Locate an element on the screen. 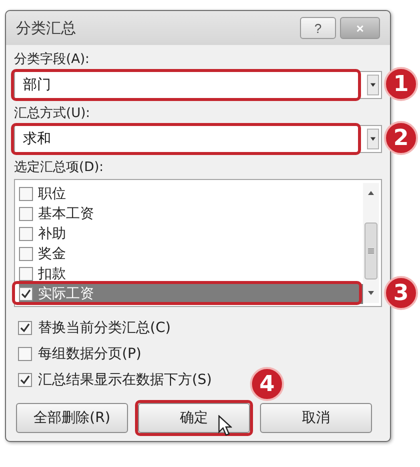  mouse-pointer-icon is located at coordinates (225, 426).